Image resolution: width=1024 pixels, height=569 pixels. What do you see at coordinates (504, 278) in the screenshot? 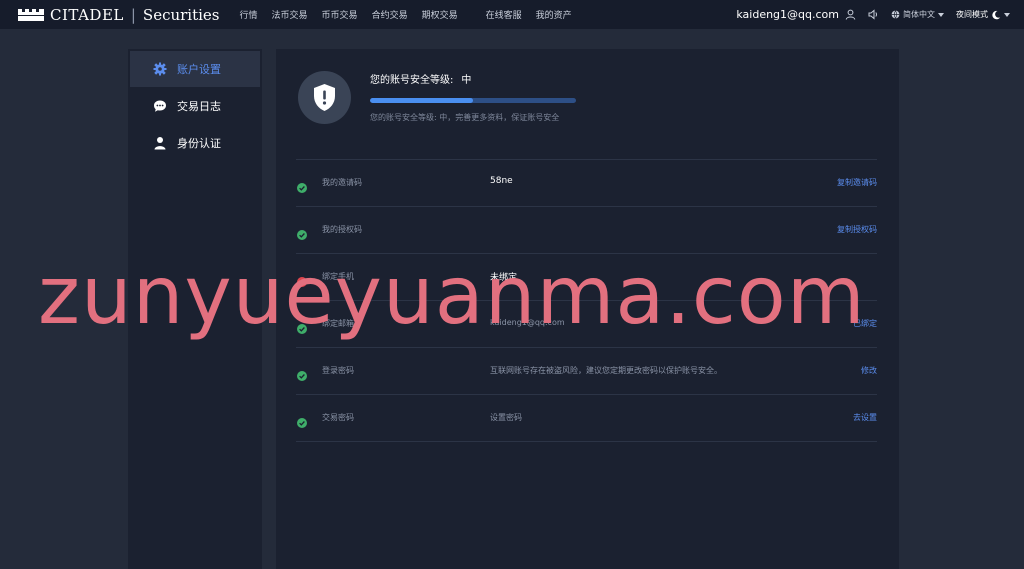
I see `row-value: 未绑定` at bounding box center [504, 278].